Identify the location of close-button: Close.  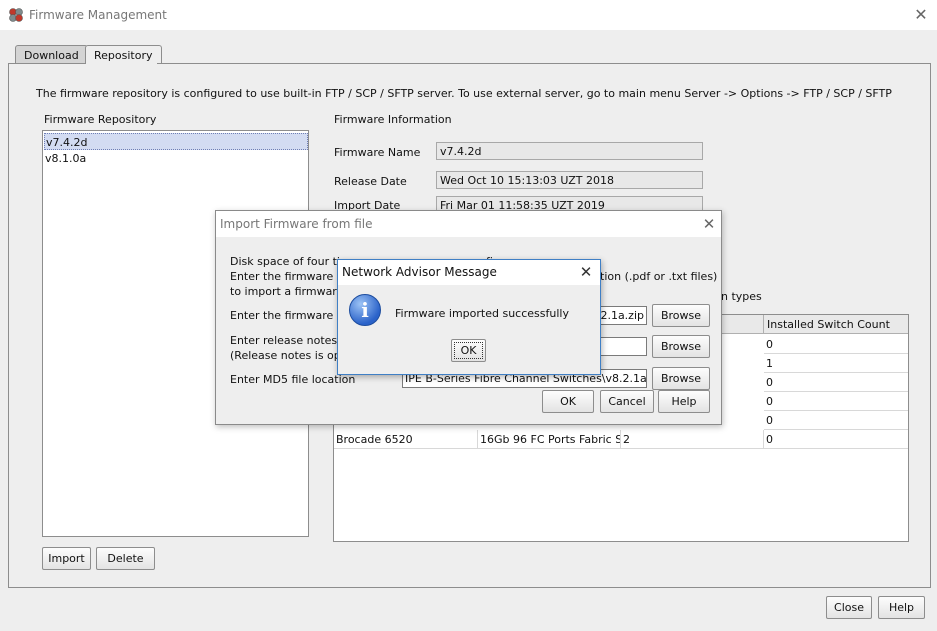
(849, 607).